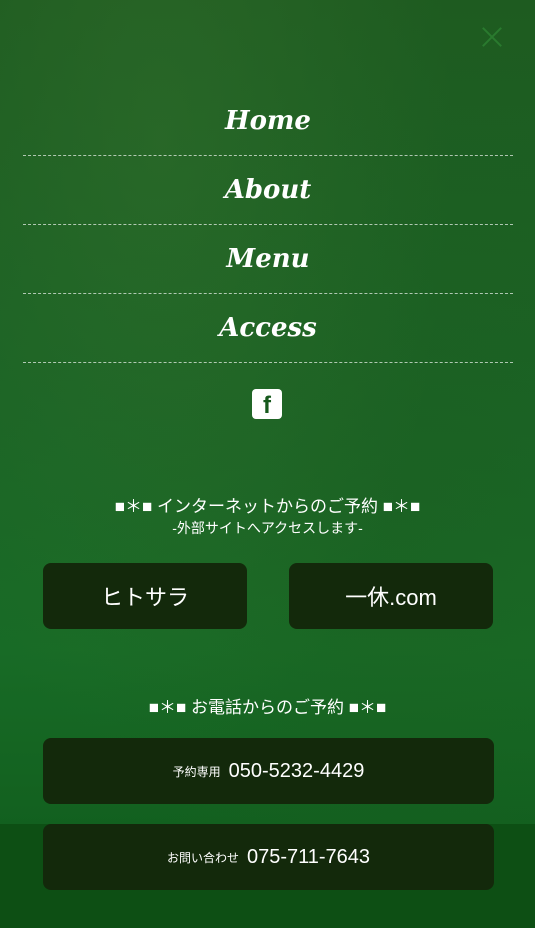 This screenshot has height=928, width=535. I want to click on ikyu-button: 一休.com, so click(391, 596).